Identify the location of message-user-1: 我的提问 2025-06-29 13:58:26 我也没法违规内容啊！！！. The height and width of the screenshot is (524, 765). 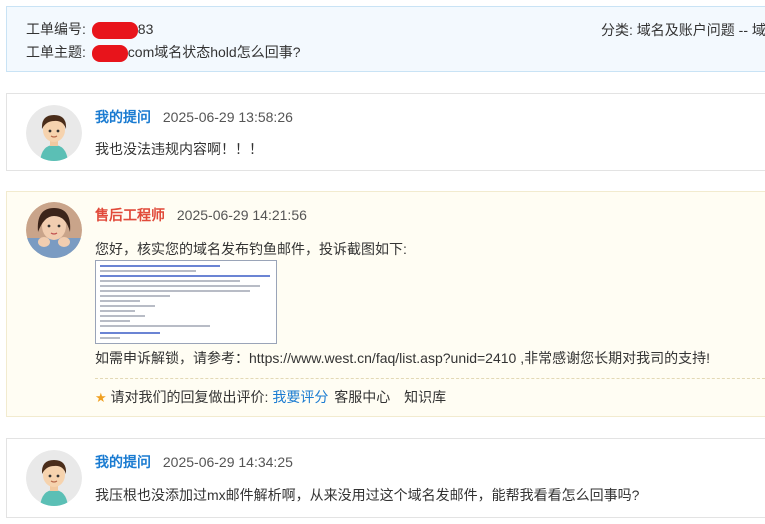
(385, 132).